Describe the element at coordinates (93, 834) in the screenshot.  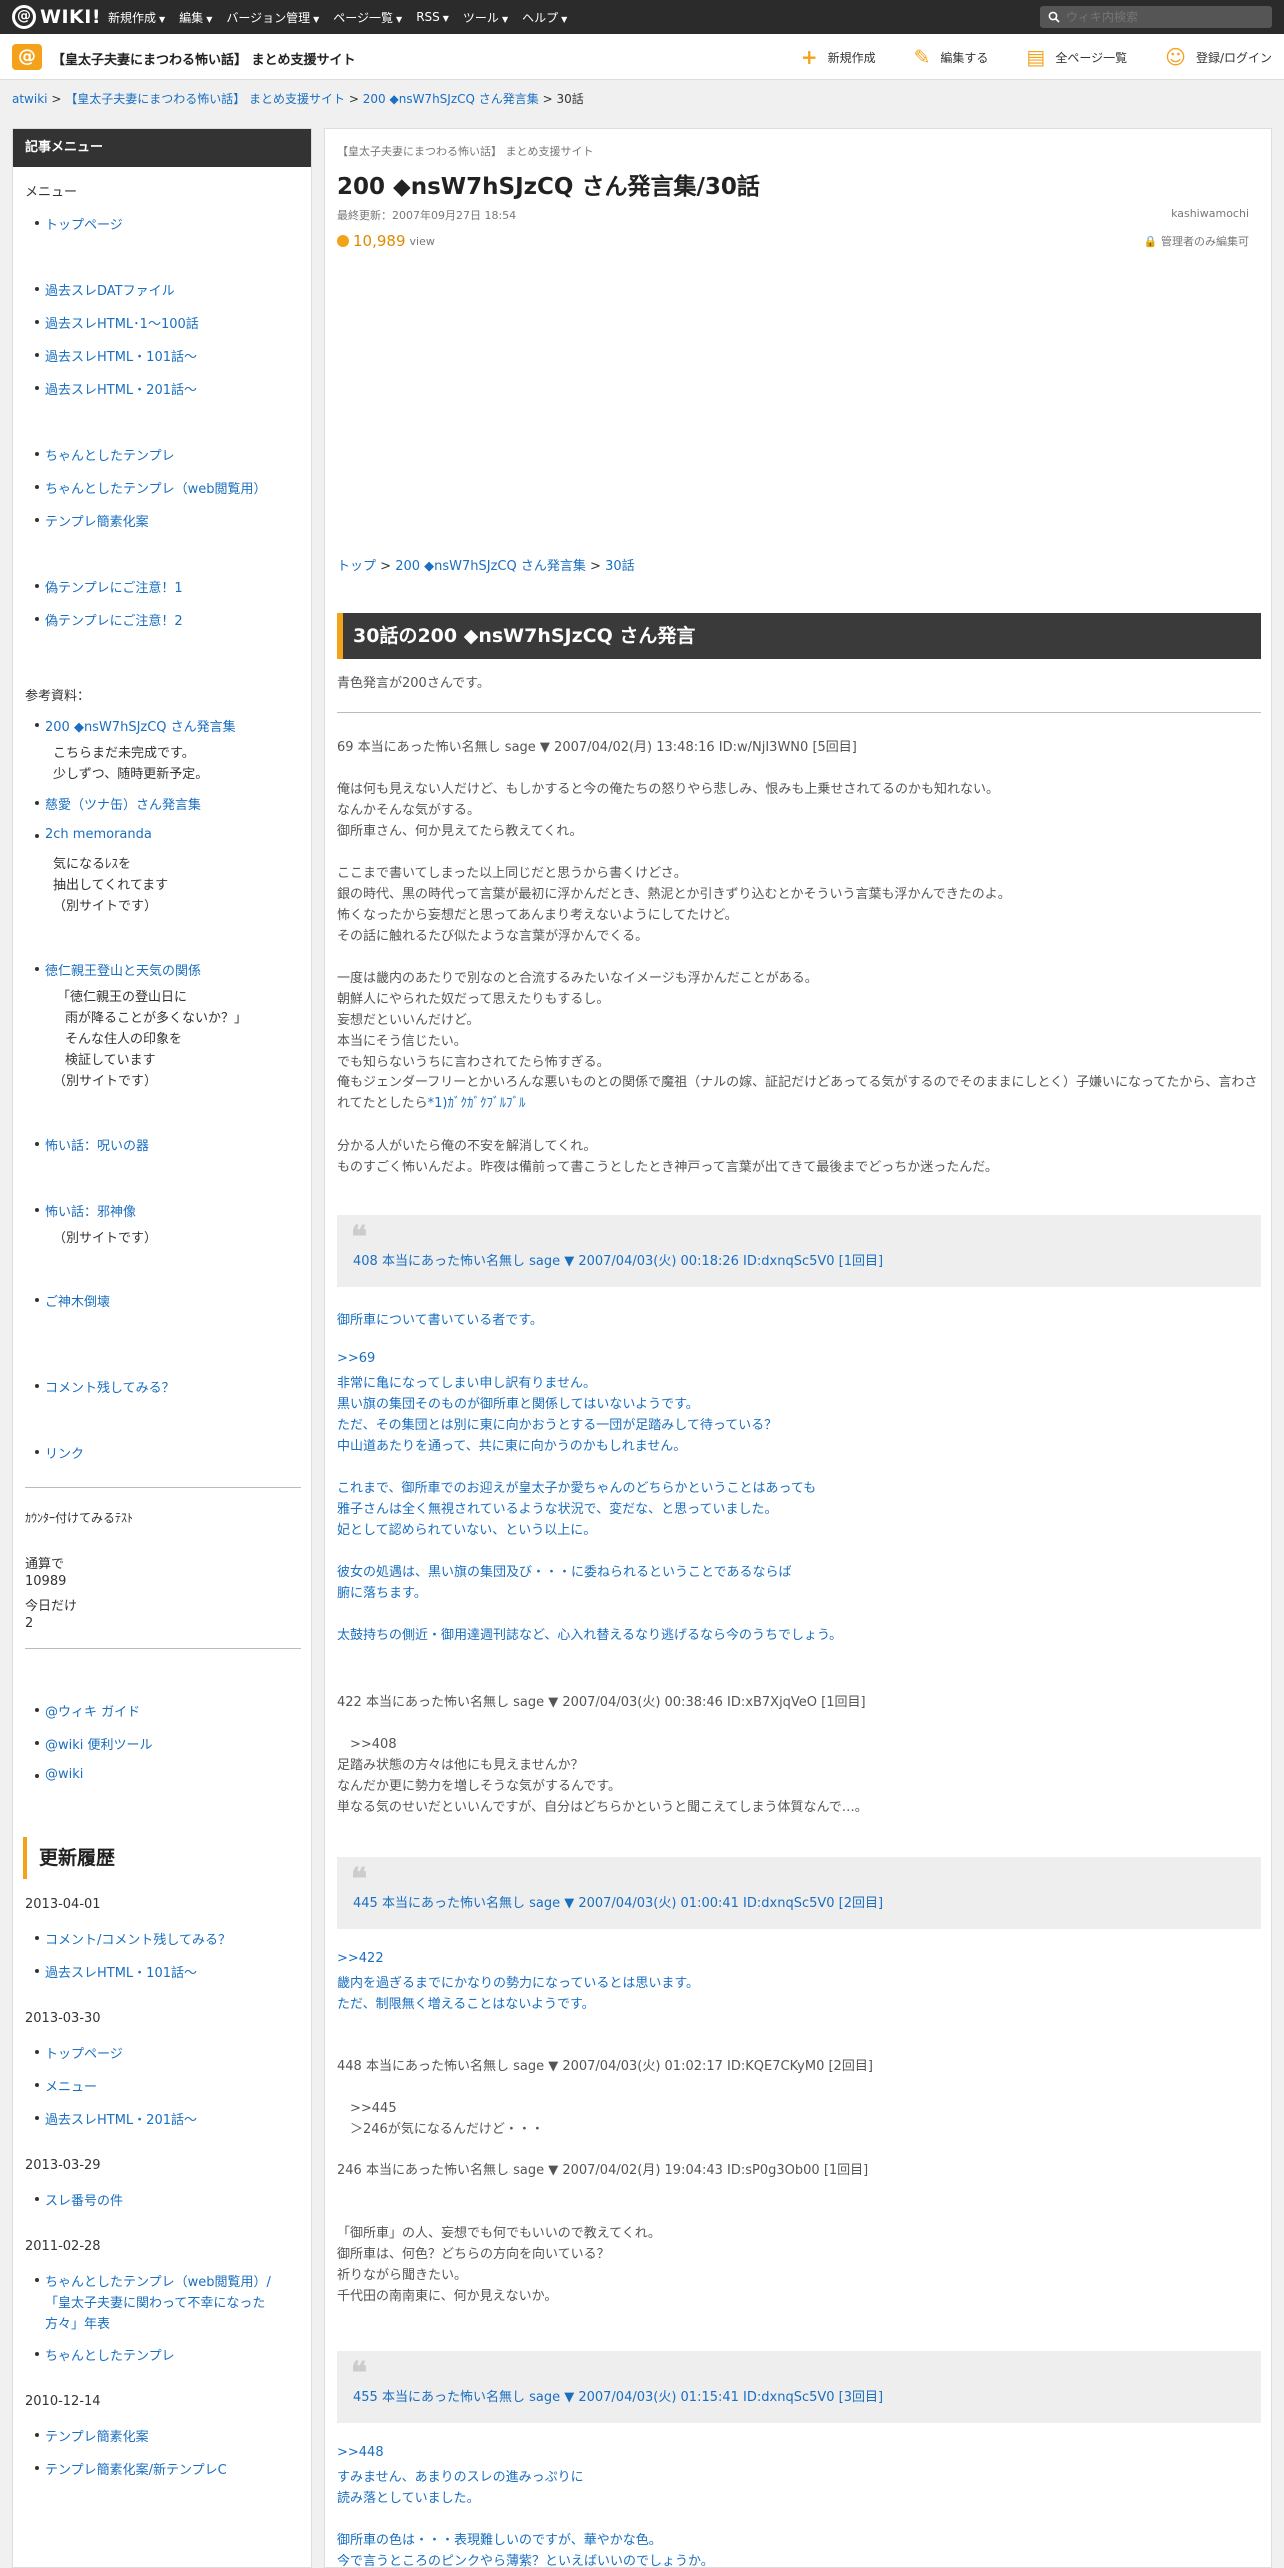
I see `sidebar-item-memoranda: 2ch memoranda` at that location.